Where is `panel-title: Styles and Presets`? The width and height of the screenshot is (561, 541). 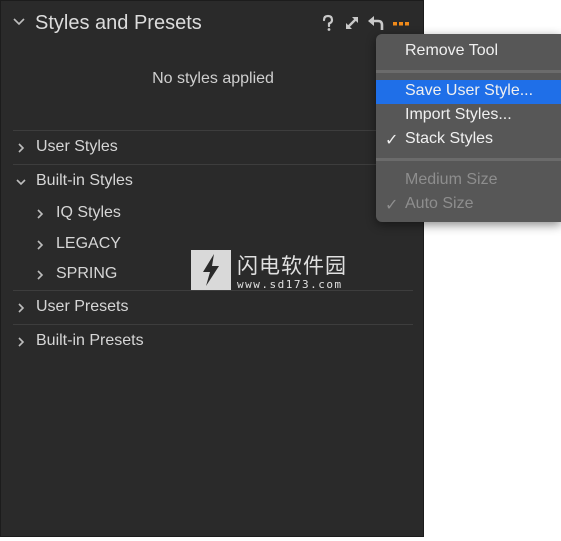
panel-title: Styles and Presets is located at coordinates (118, 23).